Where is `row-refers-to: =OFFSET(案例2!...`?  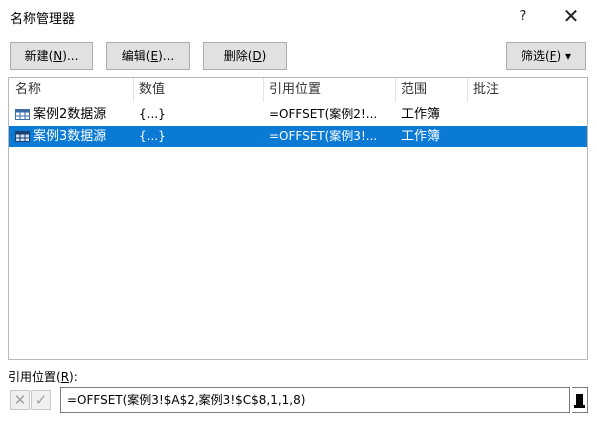 row-refers-to: =OFFSET(案例2!... is located at coordinates (323, 114).